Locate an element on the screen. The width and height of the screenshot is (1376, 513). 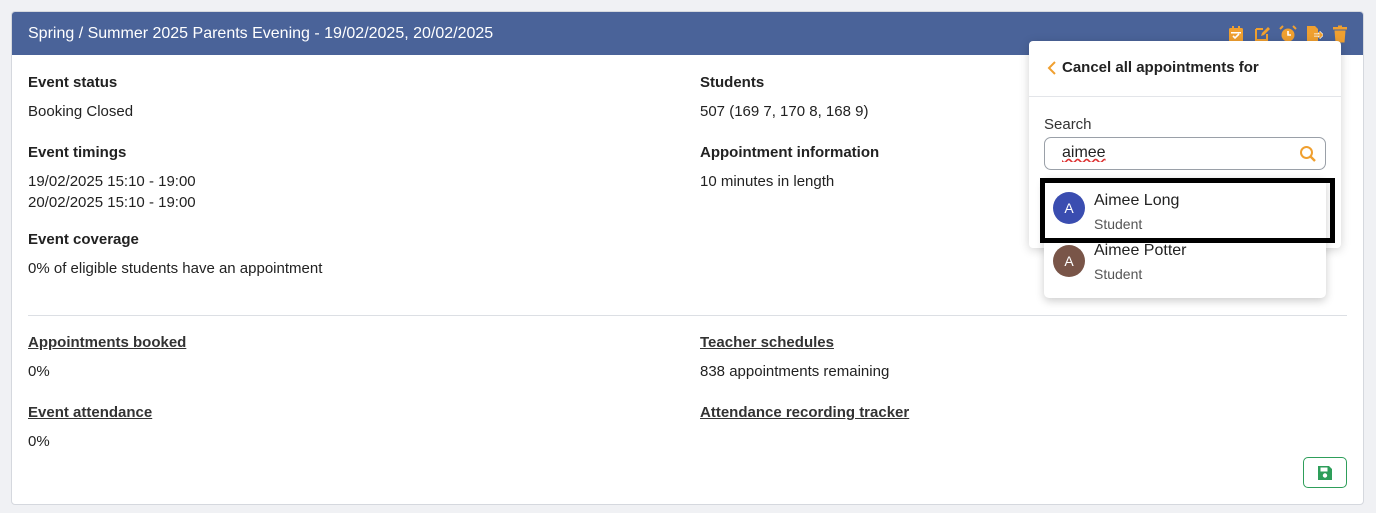
event-status-label: Event status is located at coordinates (73, 82).